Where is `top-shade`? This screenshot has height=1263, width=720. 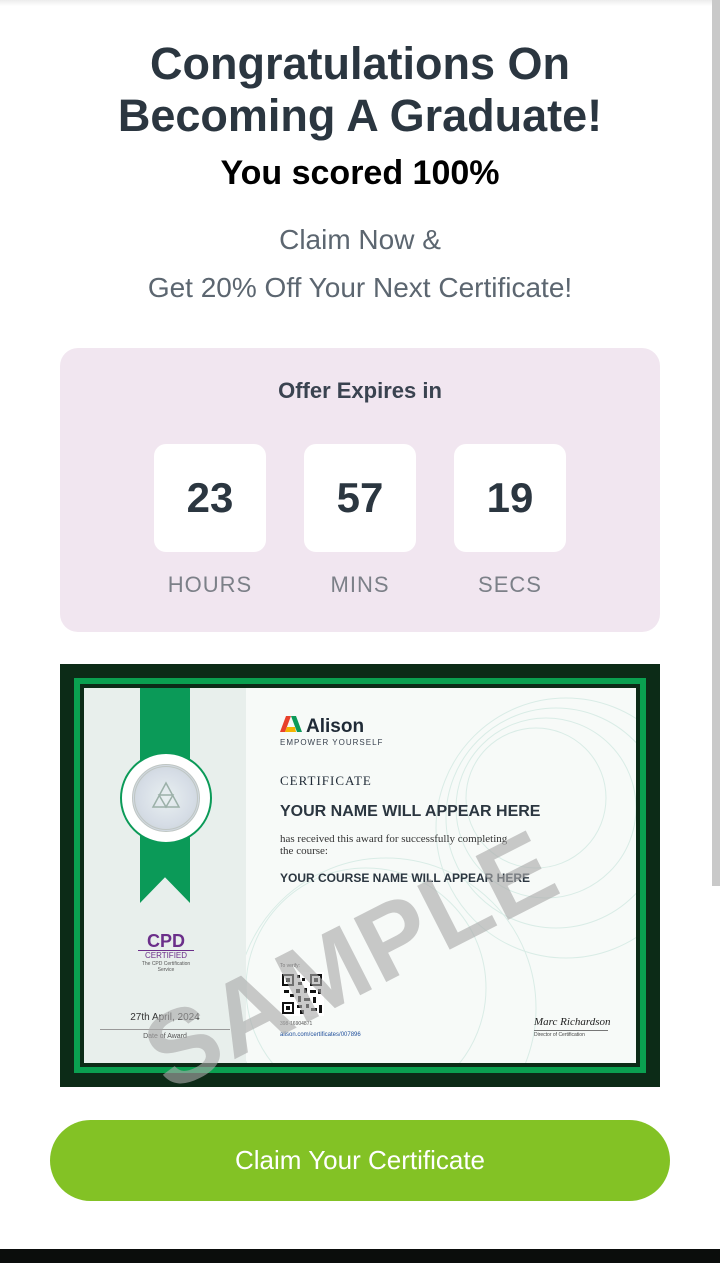 top-shade is located at coordinates (356, 3).